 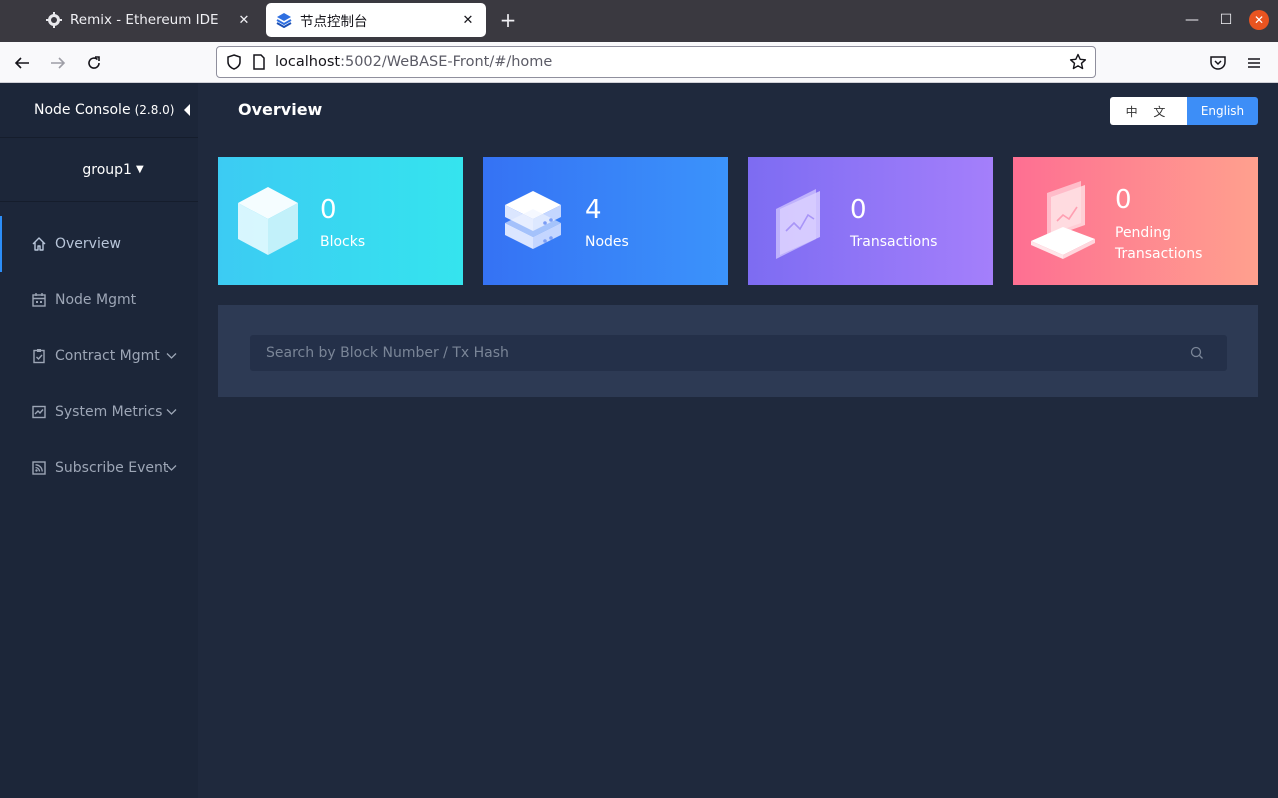 What do you see at coordinates (54, 20) in the screenshot?
I see `remix-favicon-icon` at bounding box center [54, 20].